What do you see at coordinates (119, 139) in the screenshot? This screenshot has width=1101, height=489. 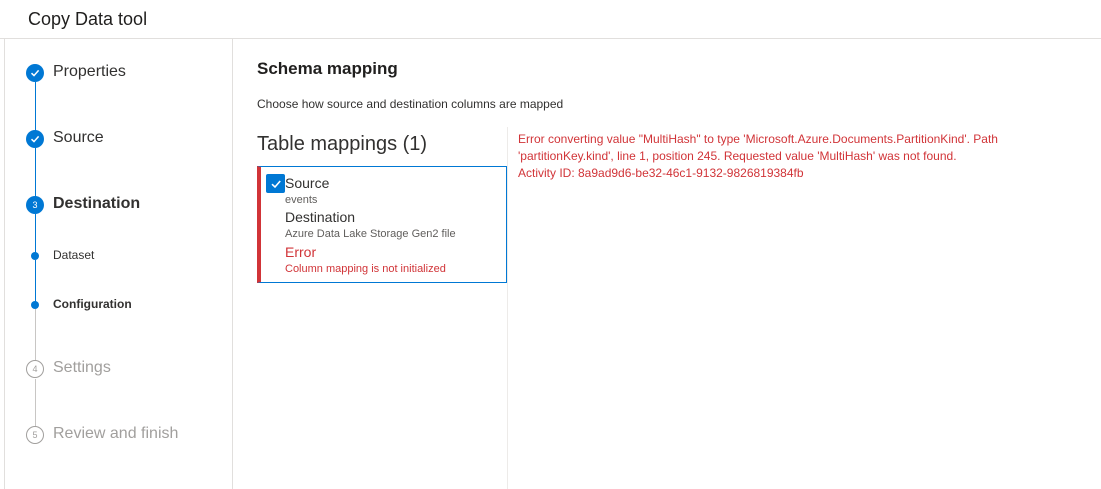 I see `step-source: Source` at bounding box center [119, 139].